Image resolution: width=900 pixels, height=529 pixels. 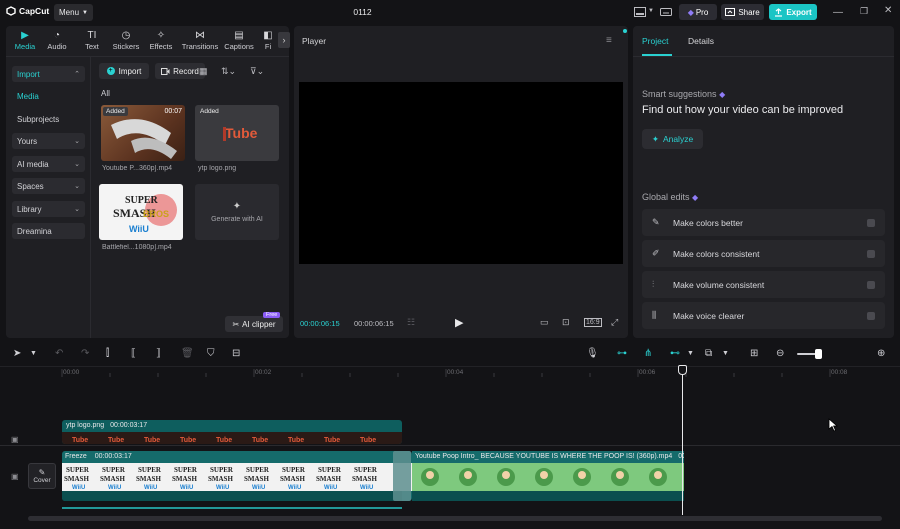 What do you see at coordinates (141, 212) in the screenshot?
I see `media-item-battlefield: SUPER SMASH BROS WiiU` at bounding box center [141, 212].